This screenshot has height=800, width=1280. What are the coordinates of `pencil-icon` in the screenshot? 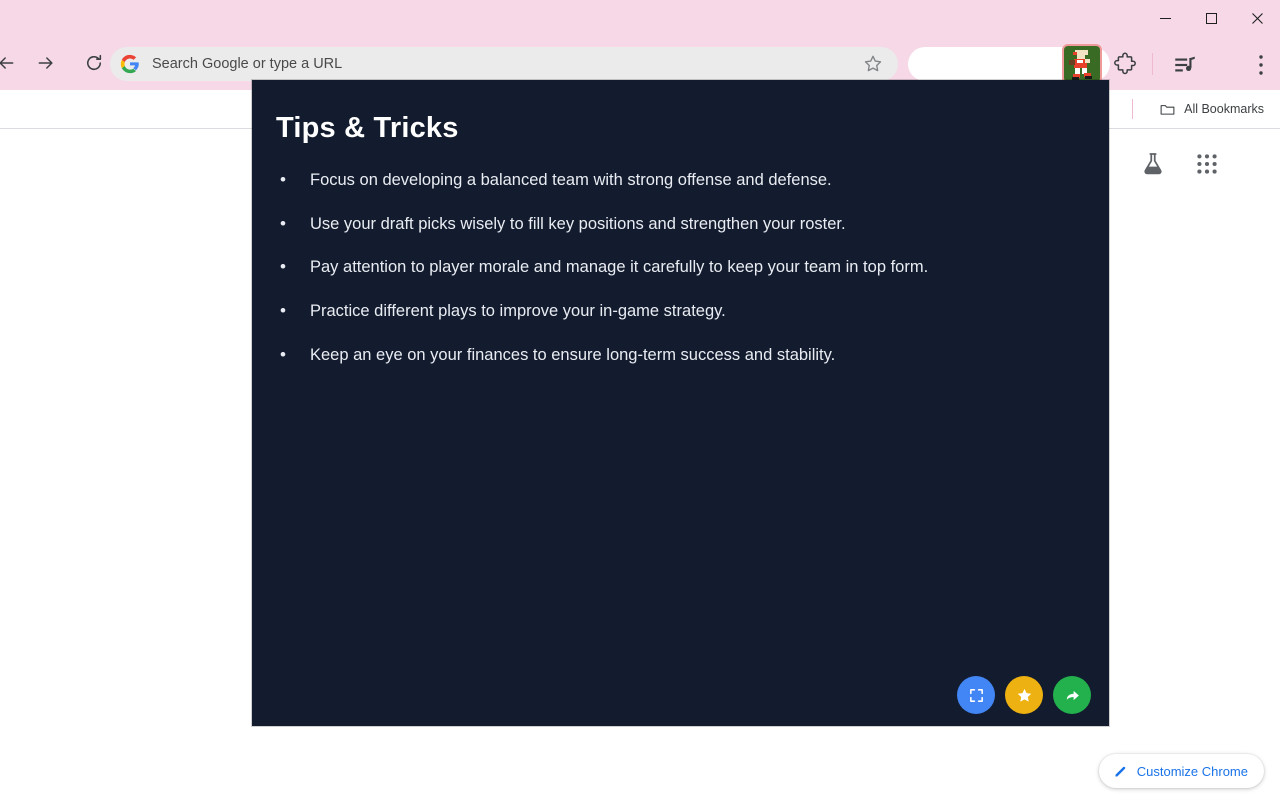 It's located at (1120, 771).